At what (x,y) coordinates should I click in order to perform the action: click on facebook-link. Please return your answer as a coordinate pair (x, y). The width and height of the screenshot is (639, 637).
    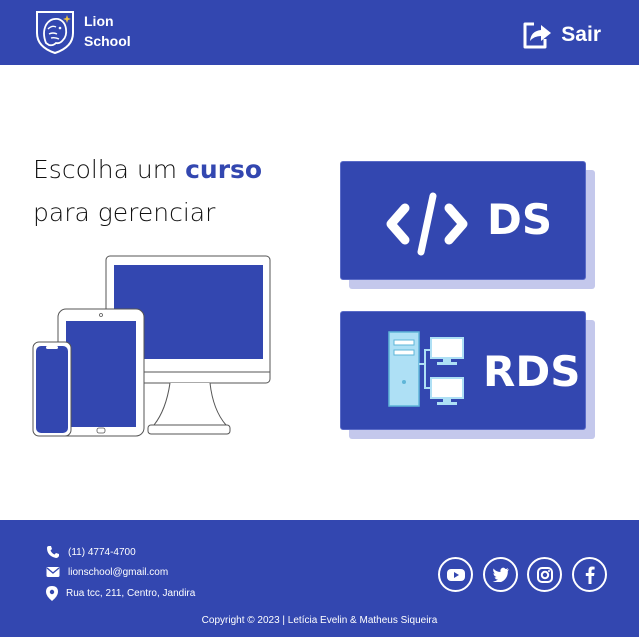
    Looking at the image, I should click on (589, 574).